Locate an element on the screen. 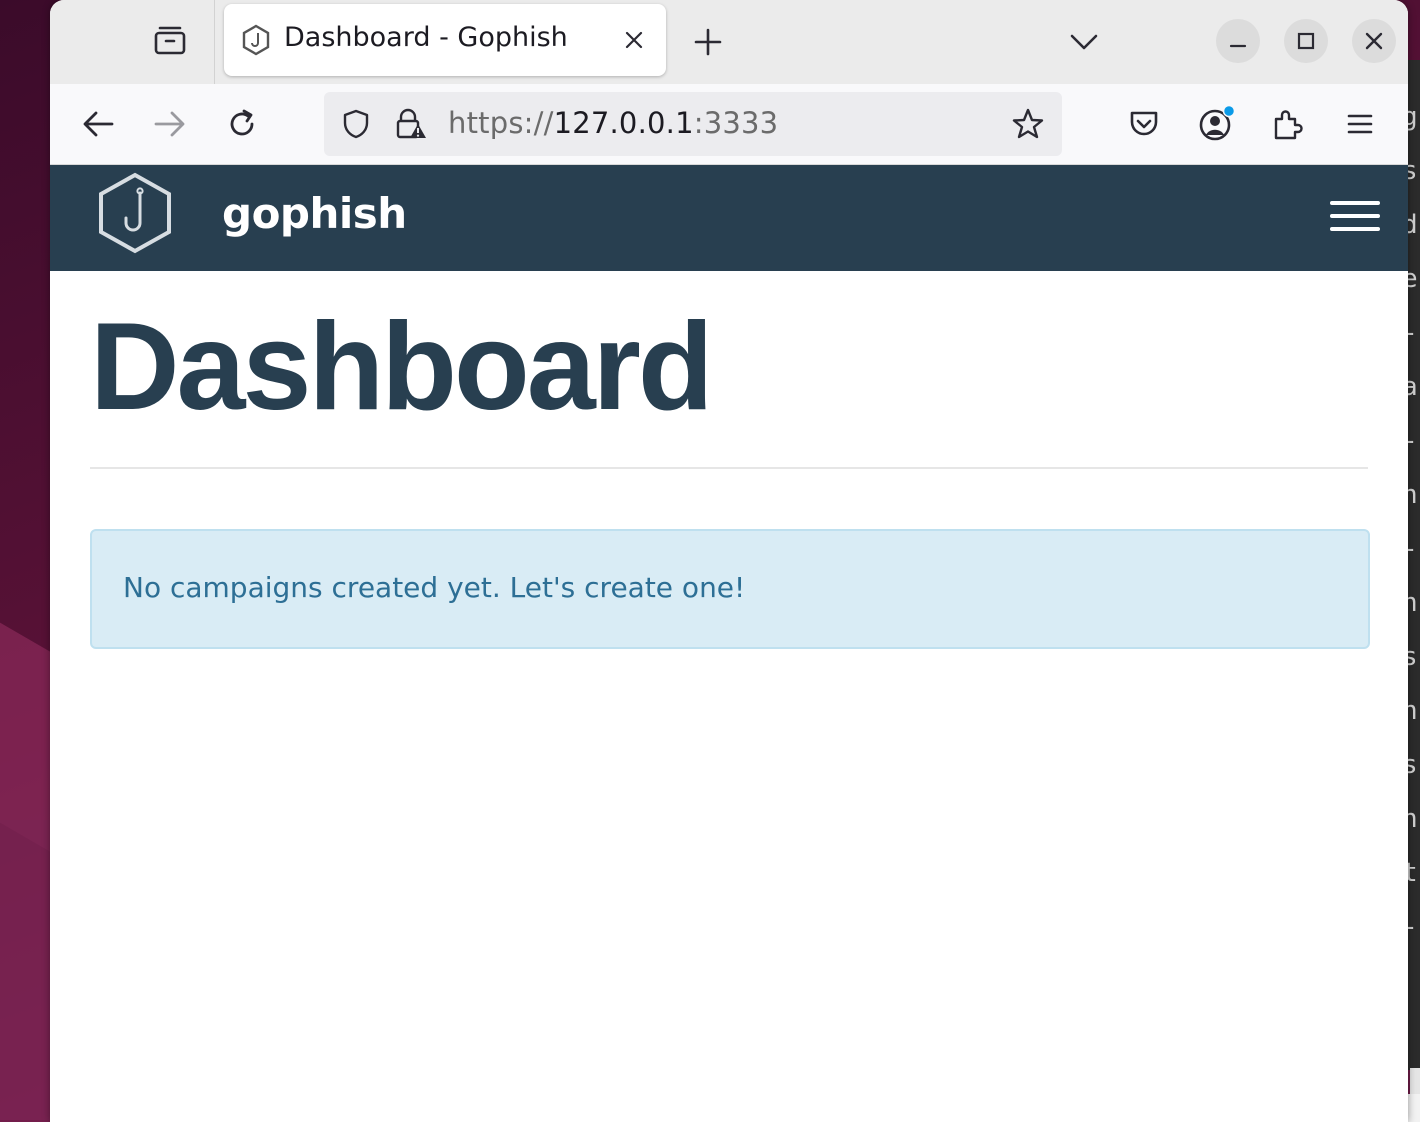 This screenshot has width=1420, height=1122. puzzle-icon is located at coordinates (1288, 125).